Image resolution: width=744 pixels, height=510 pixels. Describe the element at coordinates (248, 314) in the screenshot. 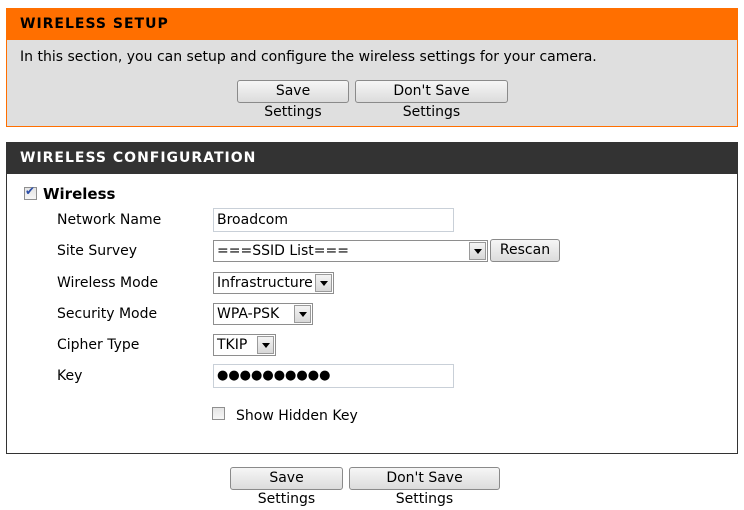

I see `security-mode-value: WPA-PSK` at that location.